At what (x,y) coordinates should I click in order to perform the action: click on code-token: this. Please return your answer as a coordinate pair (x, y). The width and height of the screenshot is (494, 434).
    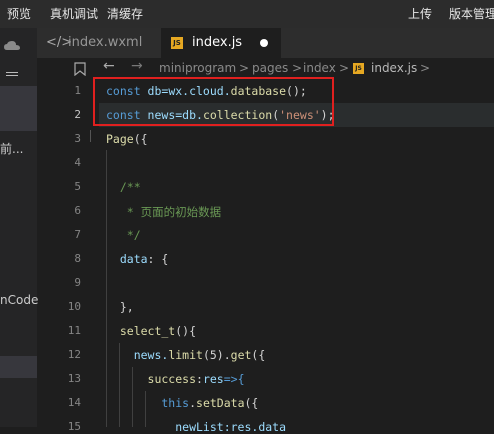
    Looking at the image, I should click on (148, 403).